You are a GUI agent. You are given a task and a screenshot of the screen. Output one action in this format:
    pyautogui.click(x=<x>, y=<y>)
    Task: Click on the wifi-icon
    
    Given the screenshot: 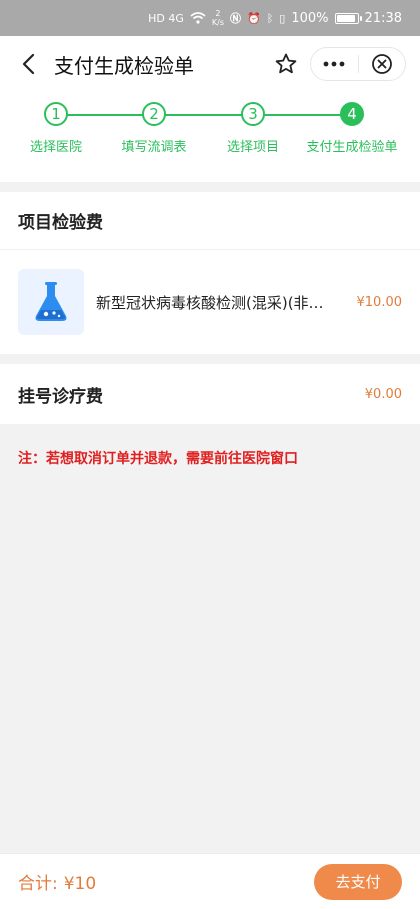 What is the action you would take?
    pyautogui.click(x=198, y=18)
    